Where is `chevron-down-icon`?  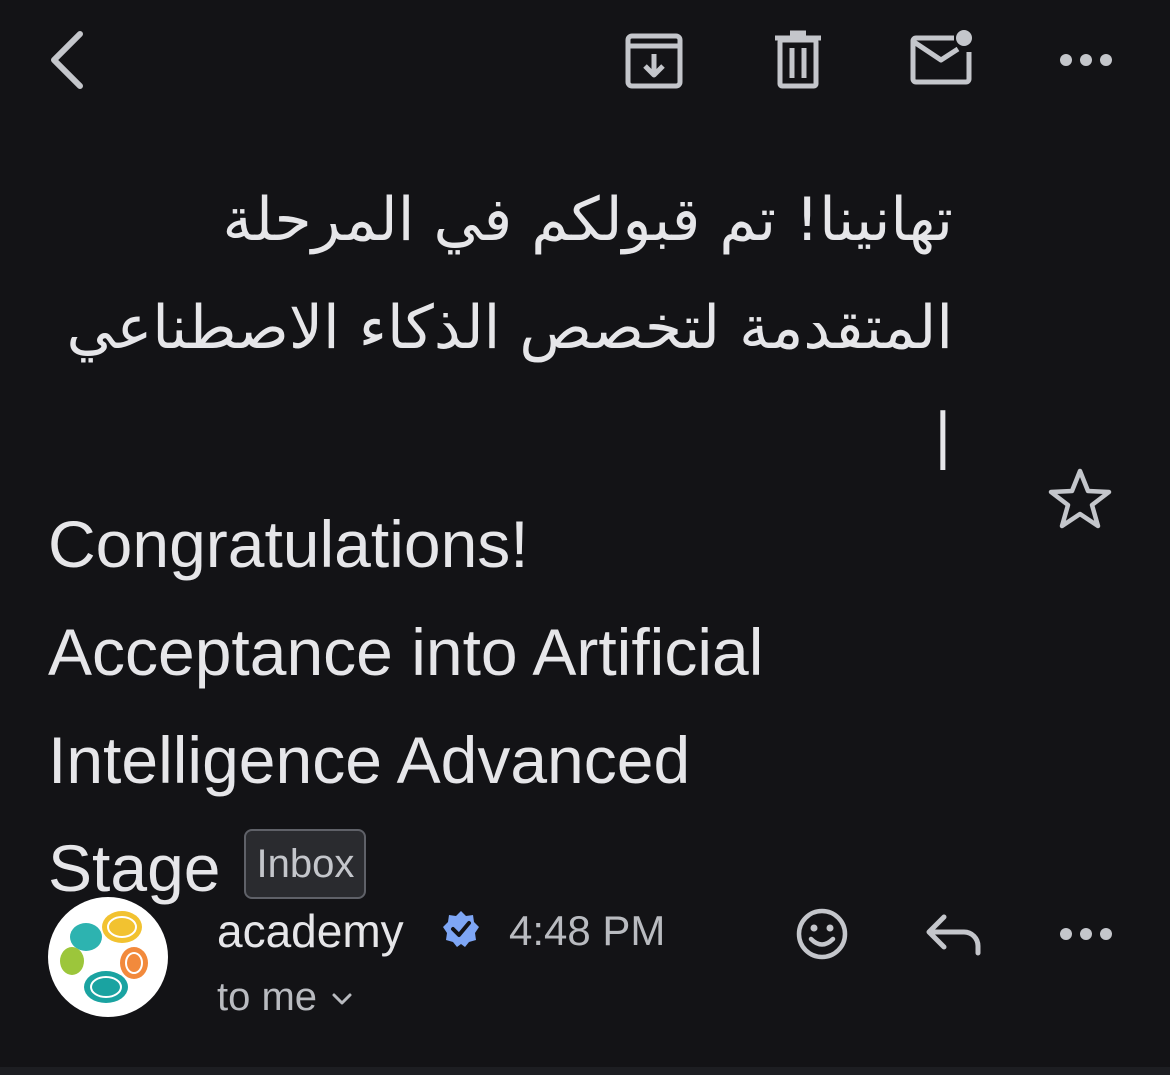 chevron-down-icon is located at coordinates (342, 993).